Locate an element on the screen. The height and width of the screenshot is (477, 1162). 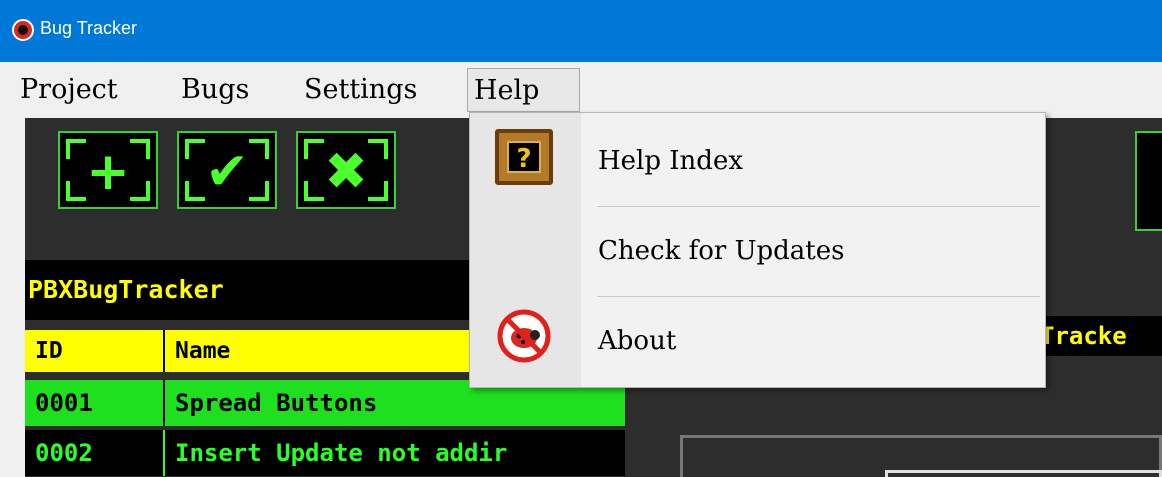
title-bar: Bug Tracker is located at coordinates (581, 31).